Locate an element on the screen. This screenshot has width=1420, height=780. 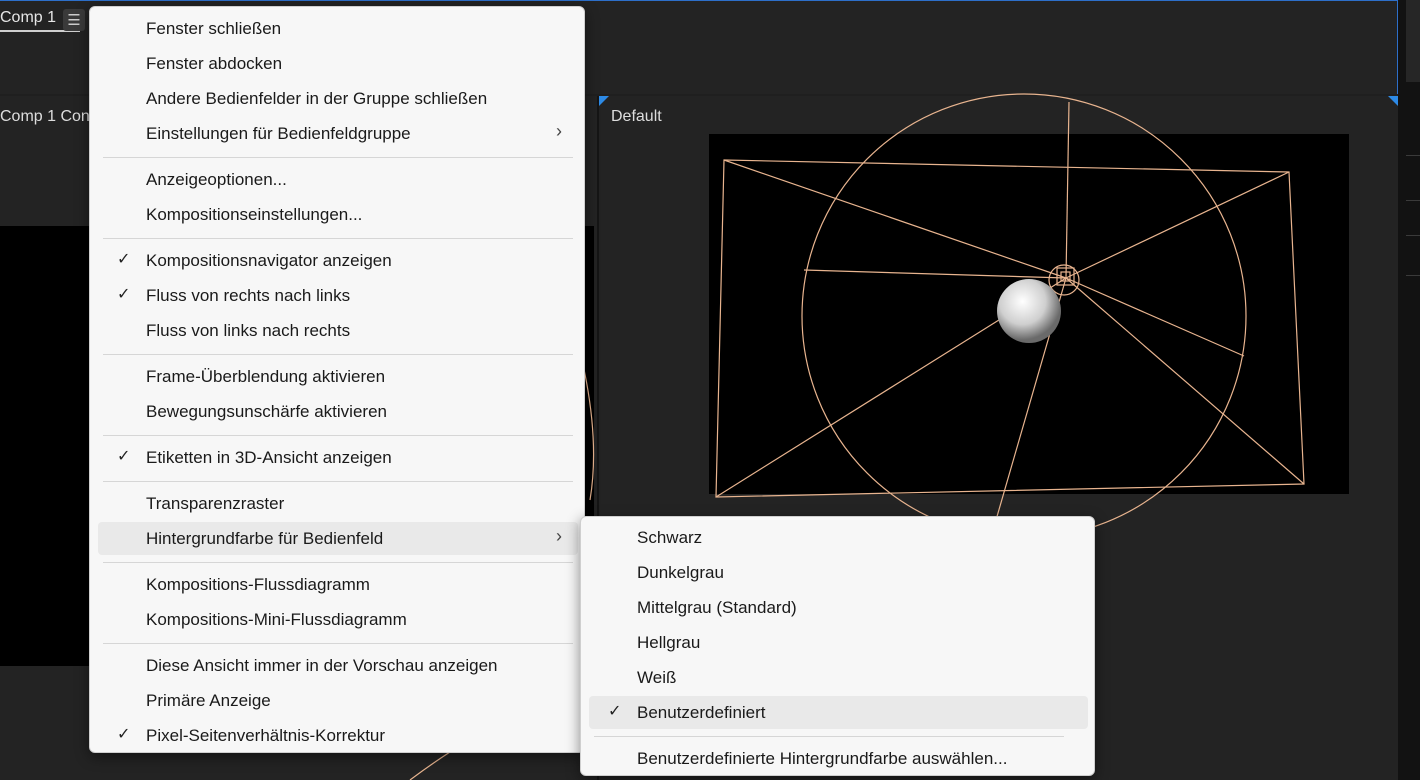
menu-item-label: Transparenzraster is located at coordinates (215, 503).